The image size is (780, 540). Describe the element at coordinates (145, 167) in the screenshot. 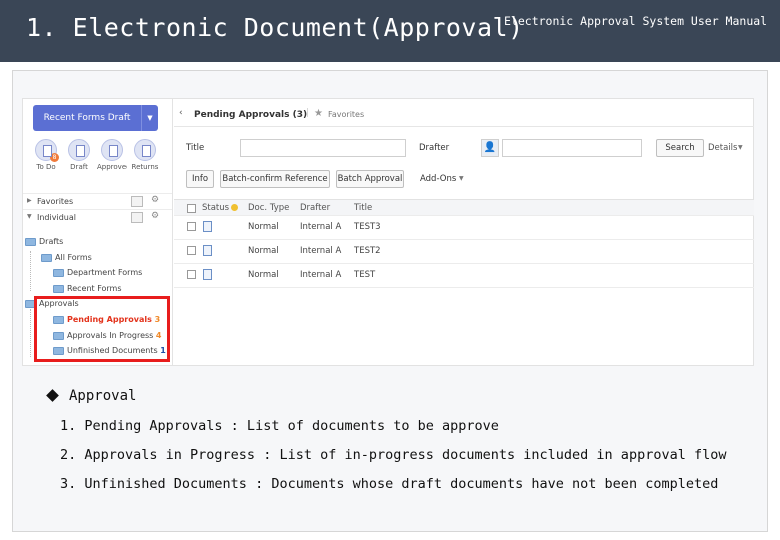

I see `quick-returns-label: Returns` at that location.